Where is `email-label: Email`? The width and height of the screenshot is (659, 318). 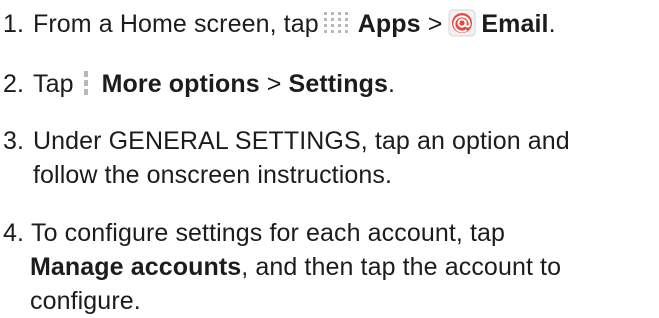 email-label: Email is located at coordinates (515, 24).